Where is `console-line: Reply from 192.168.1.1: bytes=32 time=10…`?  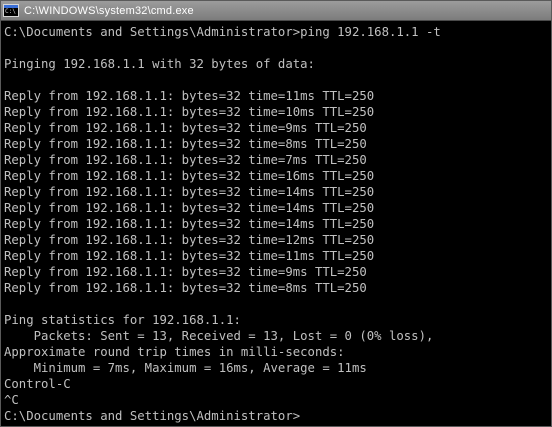 console-line: Reply from 192.168.1.1: bytes=32 time=10… is located at coordinates (189, 112).